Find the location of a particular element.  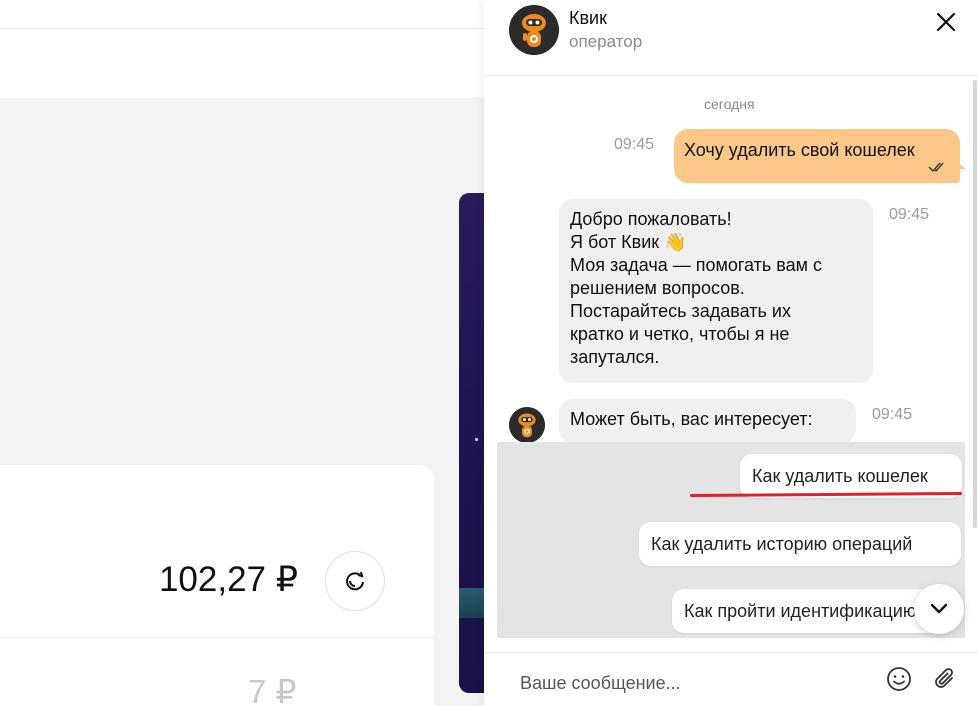

bot-avatar-small is located at coordinates (527, 425).